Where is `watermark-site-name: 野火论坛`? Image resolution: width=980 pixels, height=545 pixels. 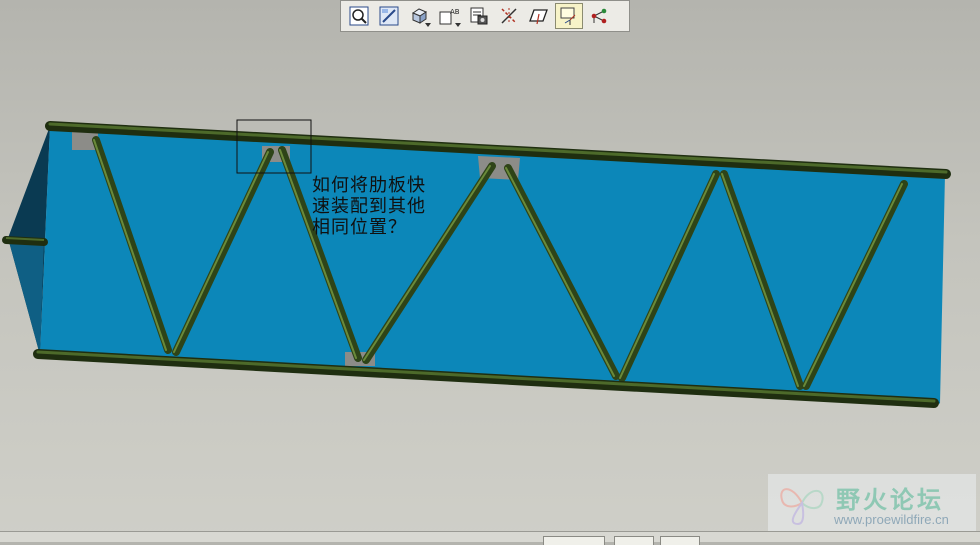 watermark-site-name: 野火论坛 is located at coordinates (890, 500).